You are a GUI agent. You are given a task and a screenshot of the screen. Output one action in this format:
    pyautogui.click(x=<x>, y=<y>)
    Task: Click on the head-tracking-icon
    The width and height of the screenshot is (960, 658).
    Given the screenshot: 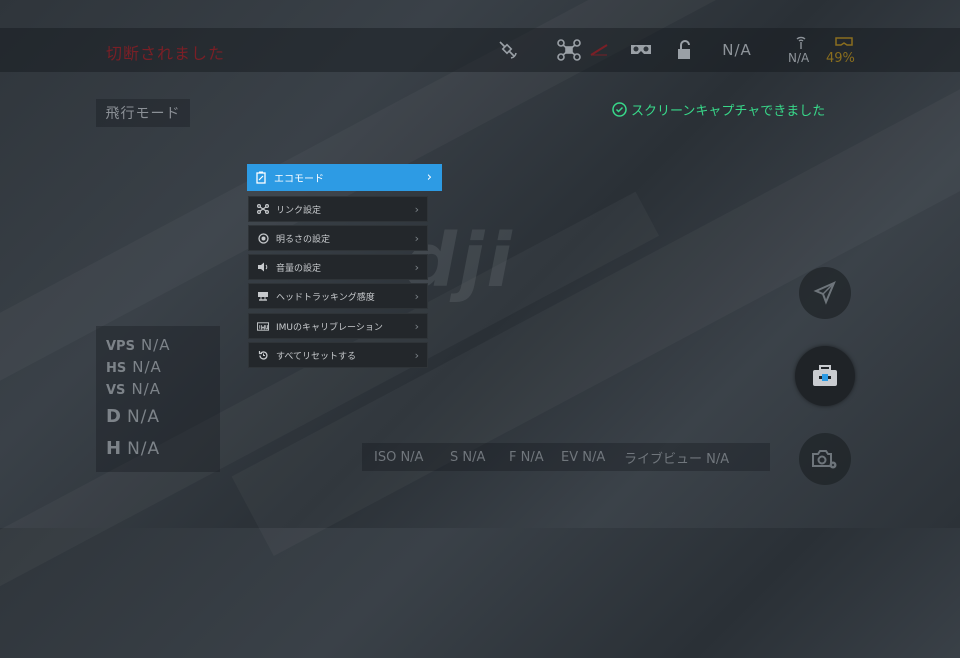 What is the action you would take?
    pyautogui.click(x=263, y=296)
    